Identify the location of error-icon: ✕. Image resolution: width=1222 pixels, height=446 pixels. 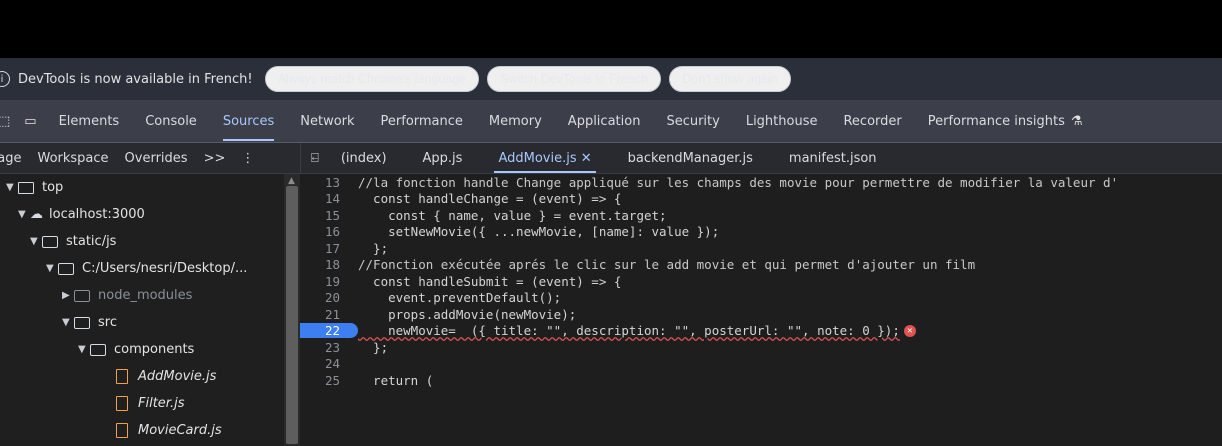
(909, 330).